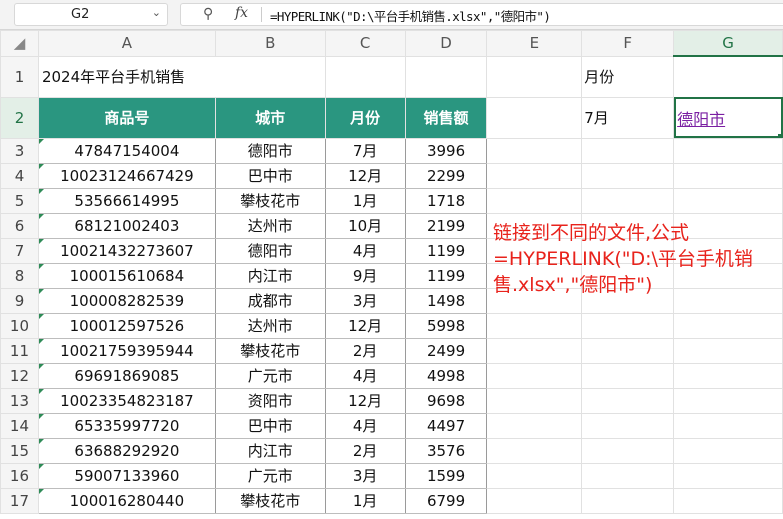 The width and height of the screenshot is (783, 519). I want to click on row-header: 9, so click(19, 300).